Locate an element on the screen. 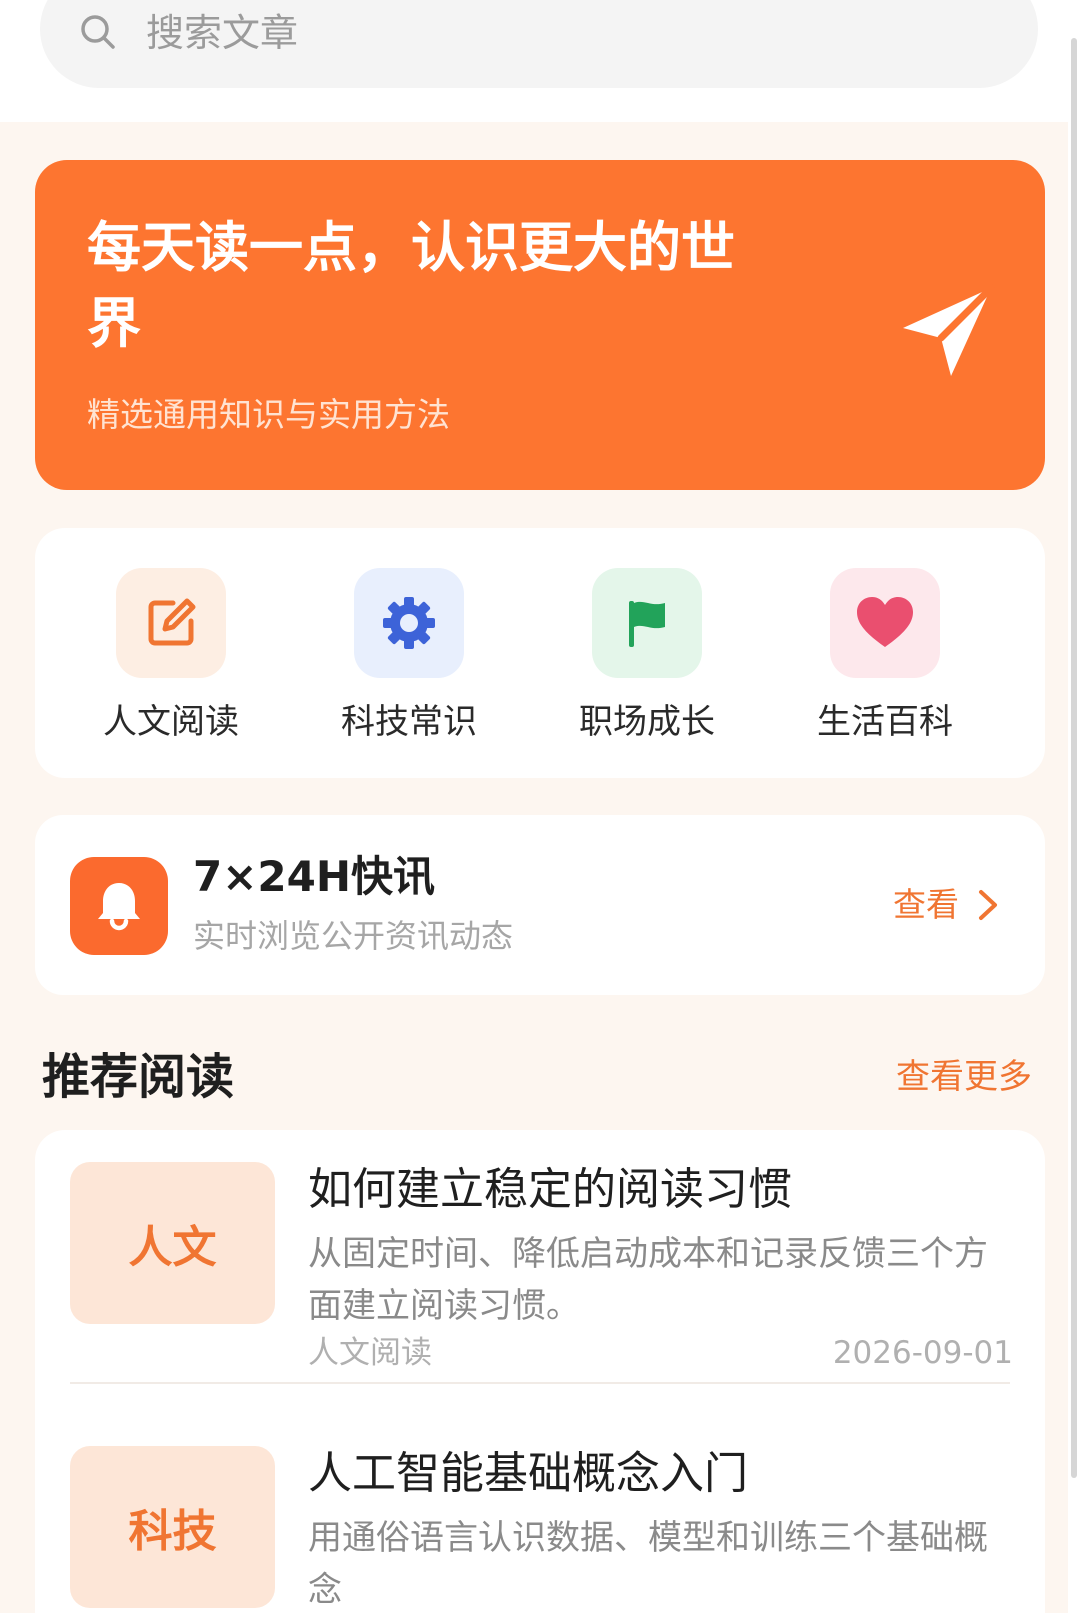  send-icon is located at coordinates (949, 330).